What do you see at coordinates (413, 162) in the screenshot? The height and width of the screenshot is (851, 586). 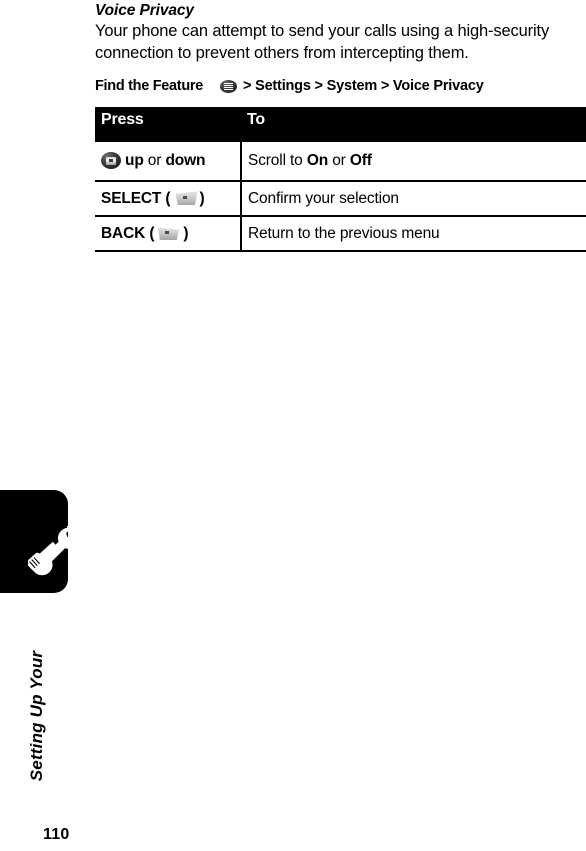 I see `to-cell: Scroll to On or Off` at bounding box center [413, 162].